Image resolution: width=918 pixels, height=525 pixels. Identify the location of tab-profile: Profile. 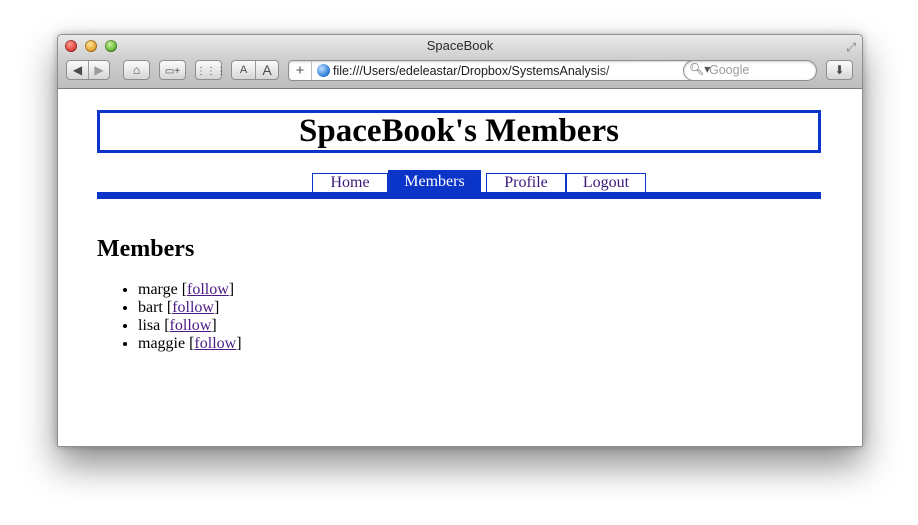
(526, 182).